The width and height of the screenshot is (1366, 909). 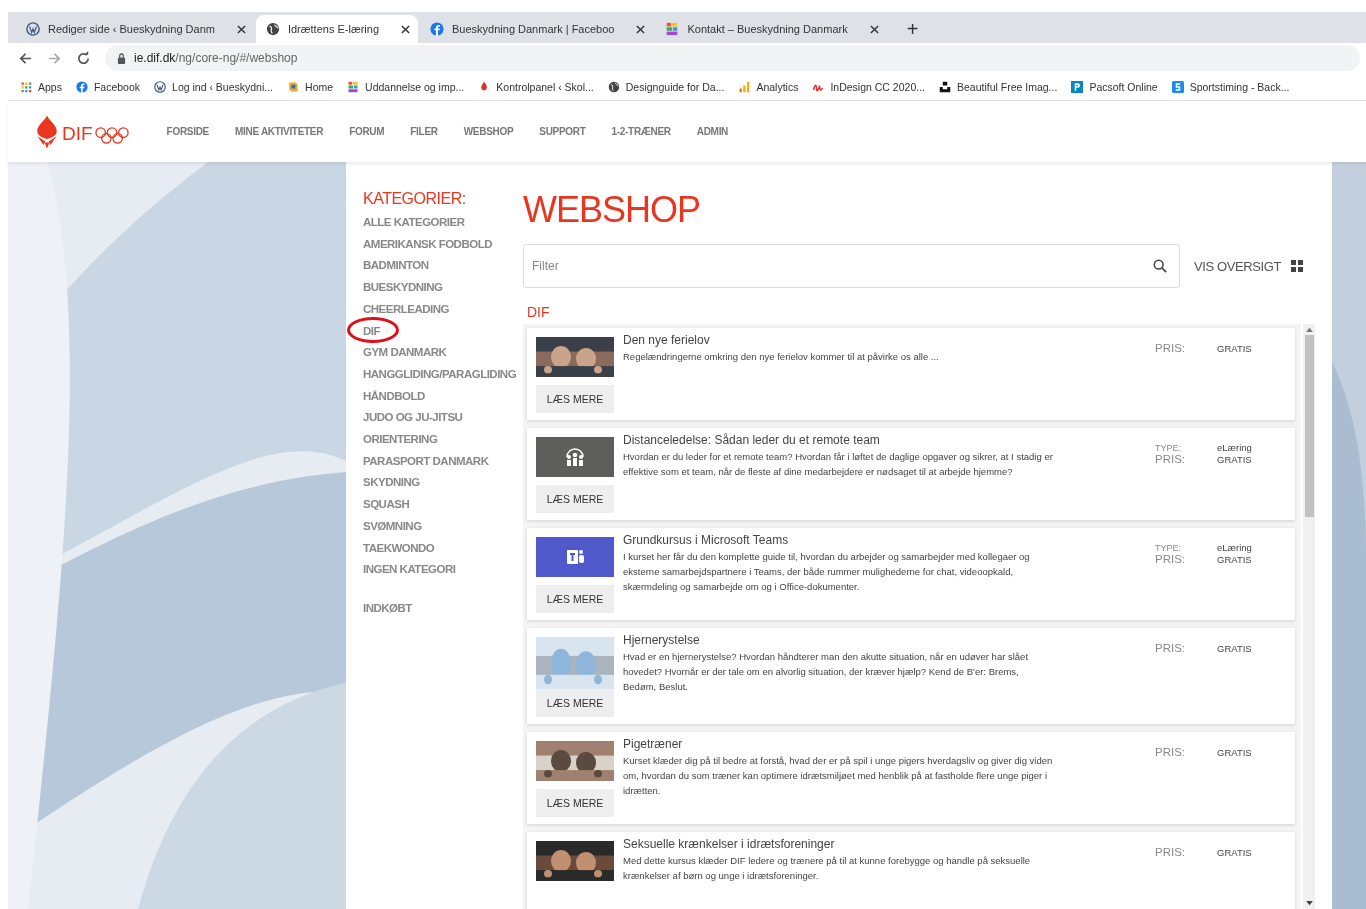 I want to click on tab-title: Idrættens E-læring, so click(x=333, y=29).